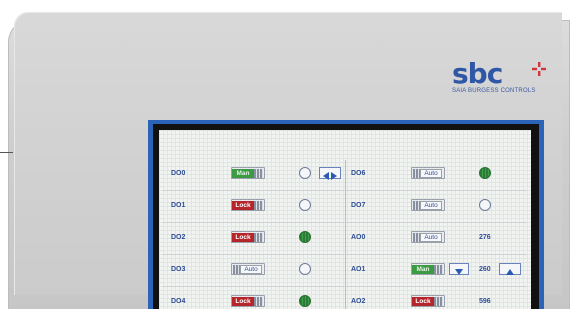 This screenshot has width=570, height=309. I want to click on decrease-button, so click(459, 269).